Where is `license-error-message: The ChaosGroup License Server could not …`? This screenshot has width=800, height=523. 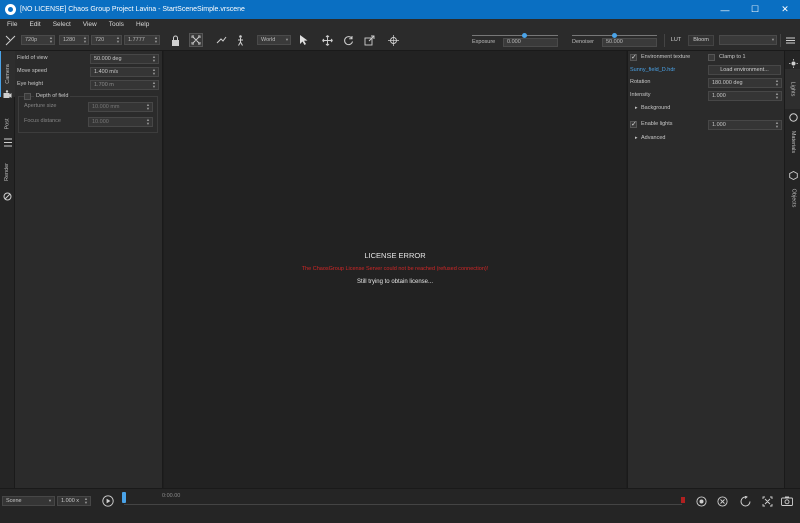 license-error-message: The ChaosGroup License Server could not … is located at coordinates (395, 269).